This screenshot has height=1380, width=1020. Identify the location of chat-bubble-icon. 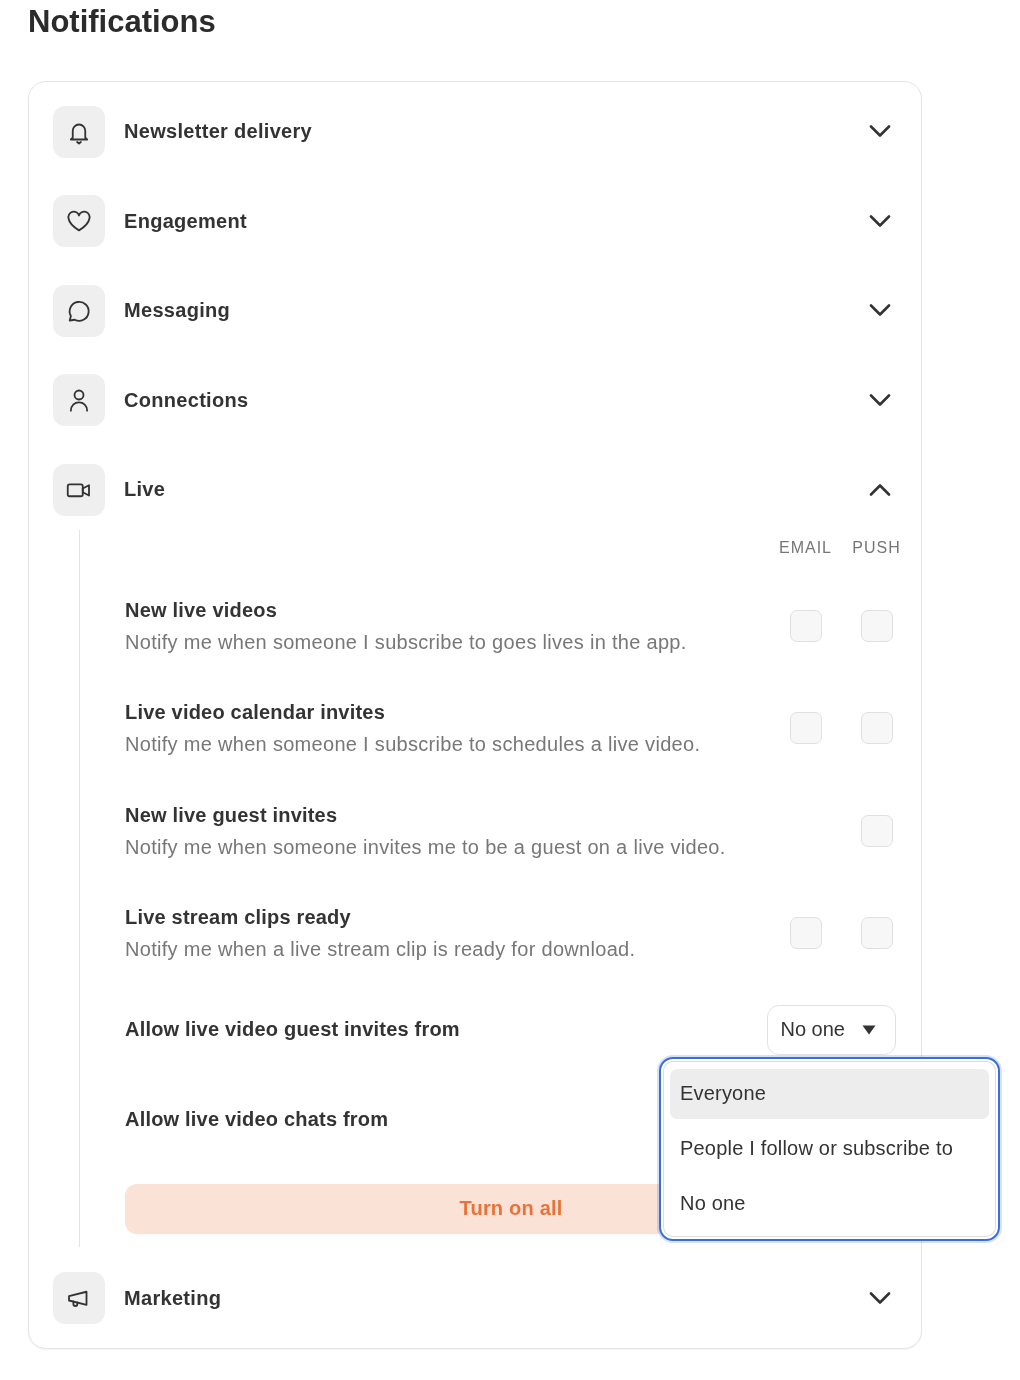
(79, 310).